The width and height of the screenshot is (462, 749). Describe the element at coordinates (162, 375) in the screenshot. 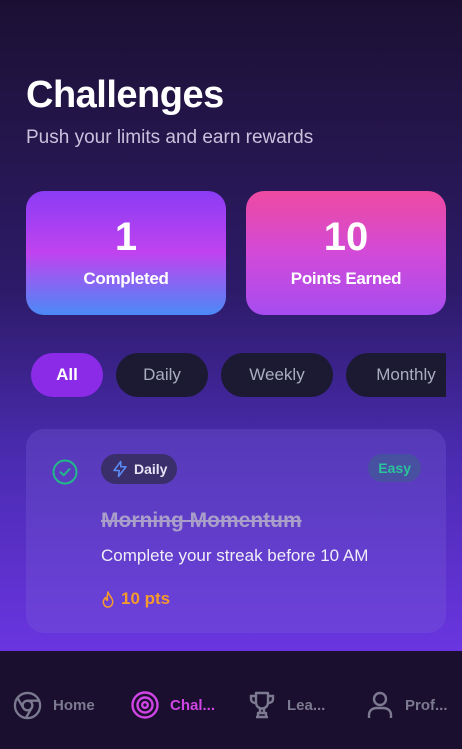

I see `filter-daily: Daily` at that location.